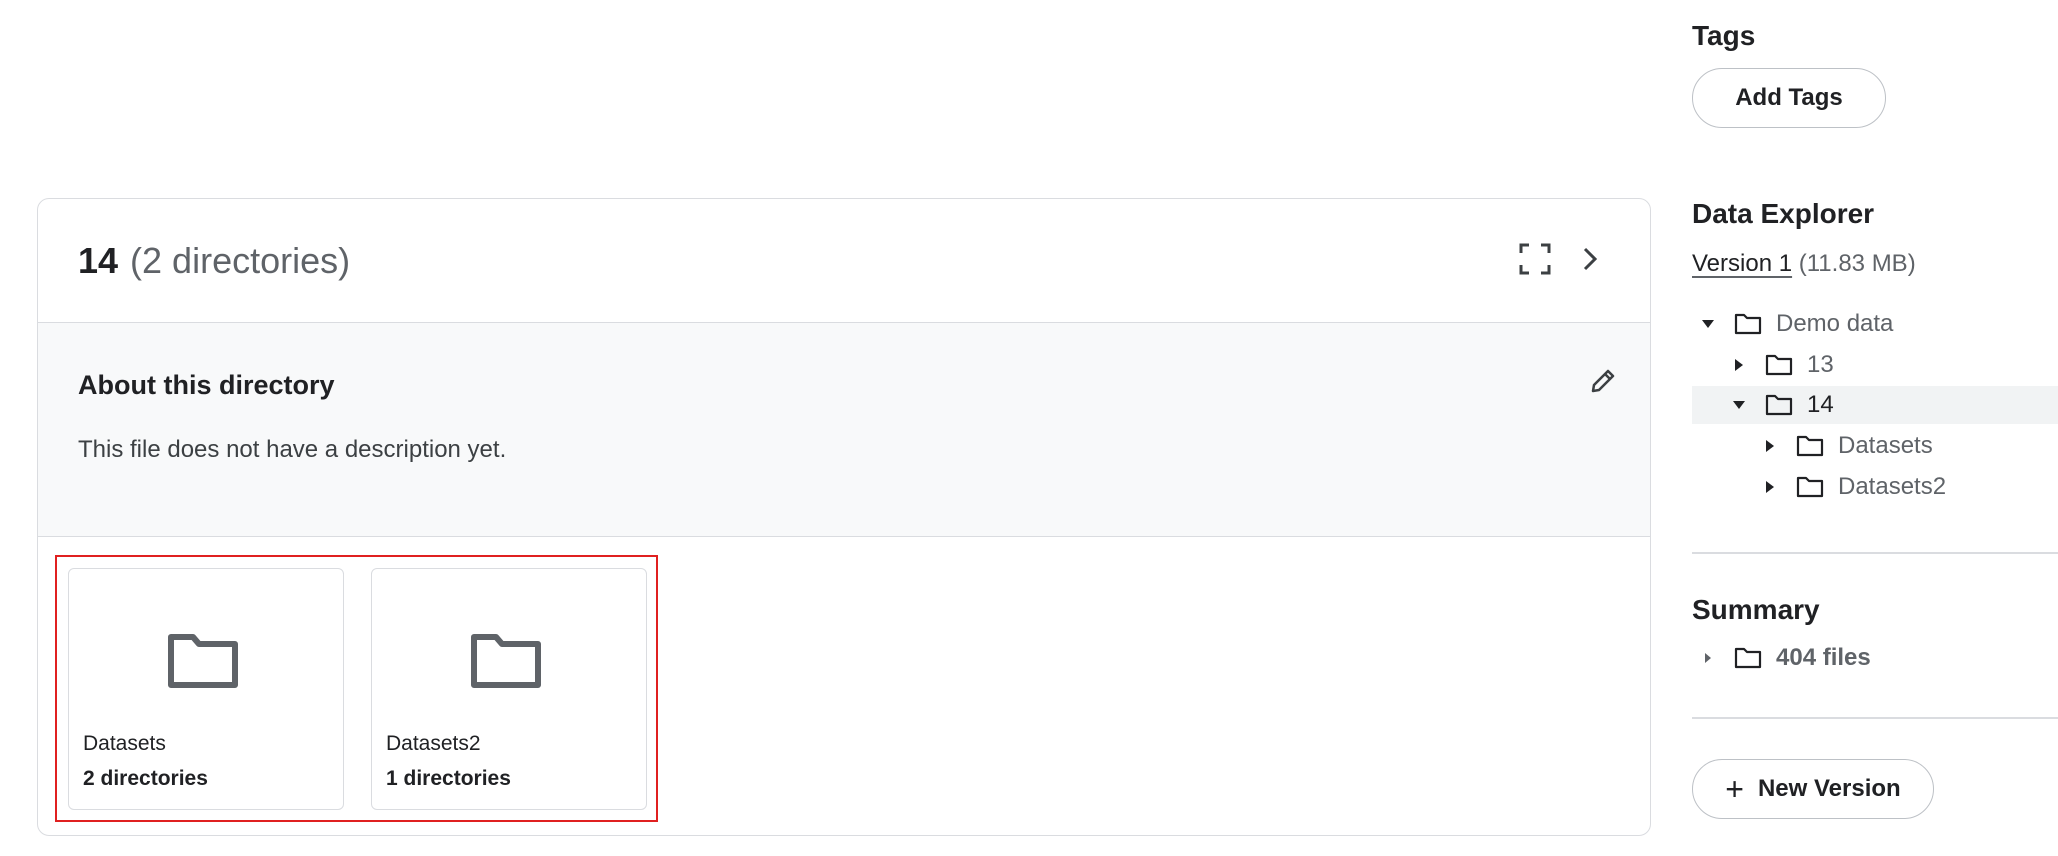 This screenshot has height=856, width=2058. What do you see at coordinates (1892, 486) in the screenshot?
I see `tree-item-label: Datasets2` at bounding box center [1892, 486].